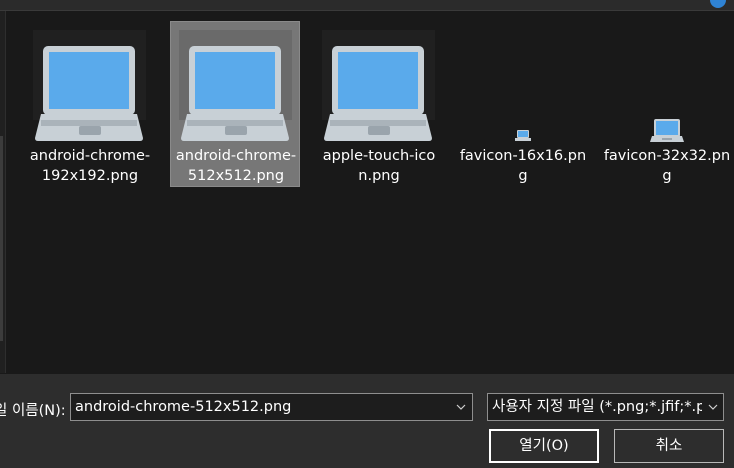  Describe the element at coordinates (523, 166) in the screenshot. I see `file-name: favicon-16x16.pn g` at that location.